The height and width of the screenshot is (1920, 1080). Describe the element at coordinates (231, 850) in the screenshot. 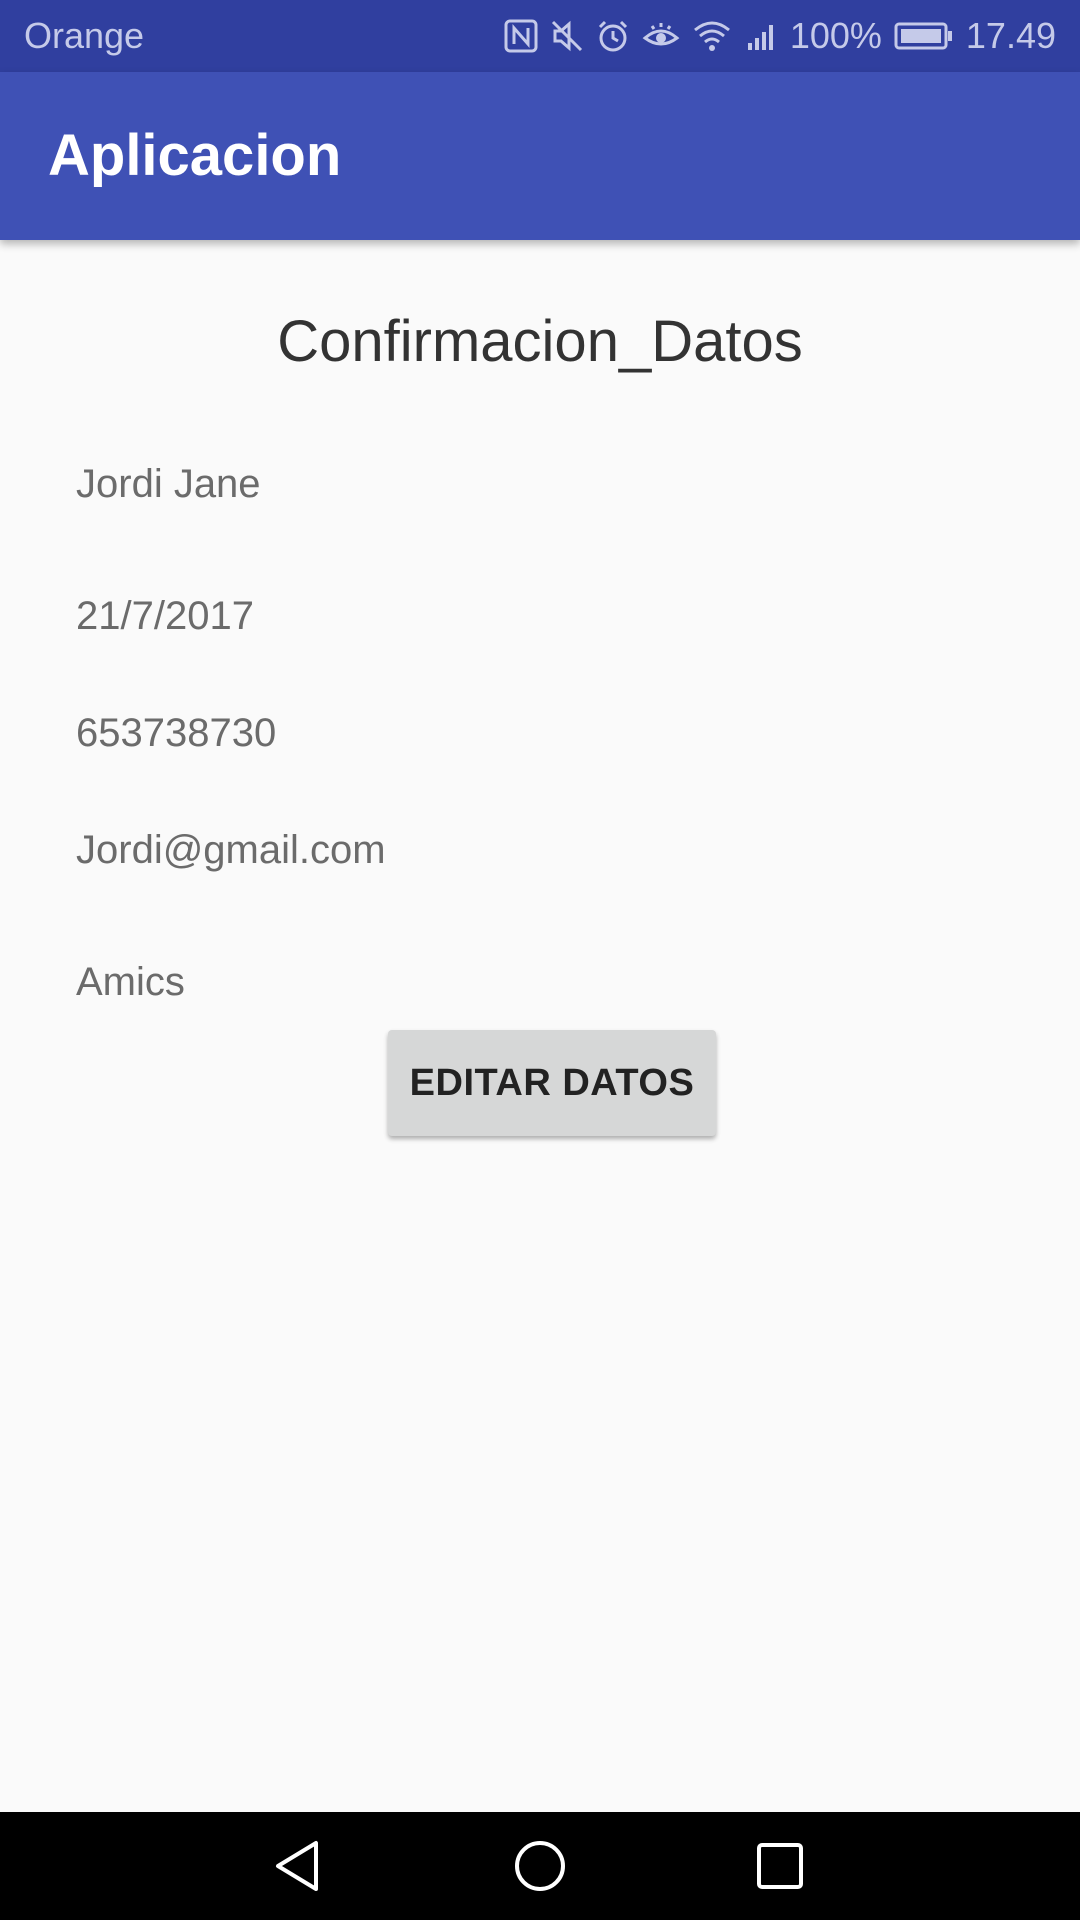

I see `email-value: Jordi@gmail.com` at that location.